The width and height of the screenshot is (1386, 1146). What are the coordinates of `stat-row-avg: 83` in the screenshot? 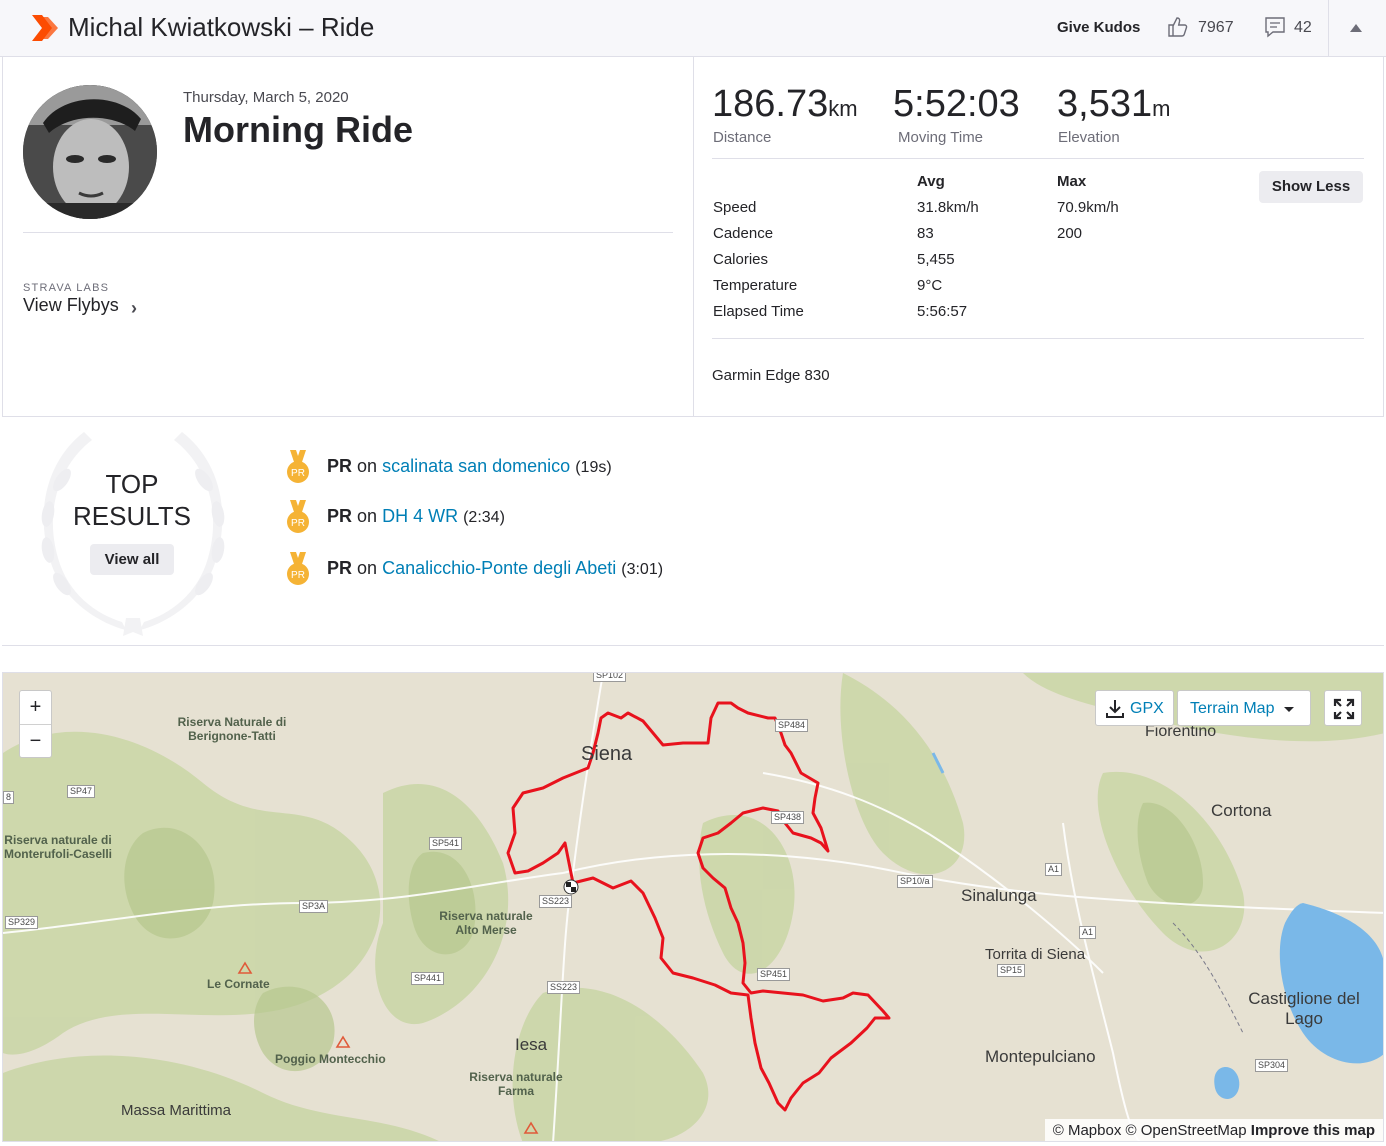 It's located at (925, 233).